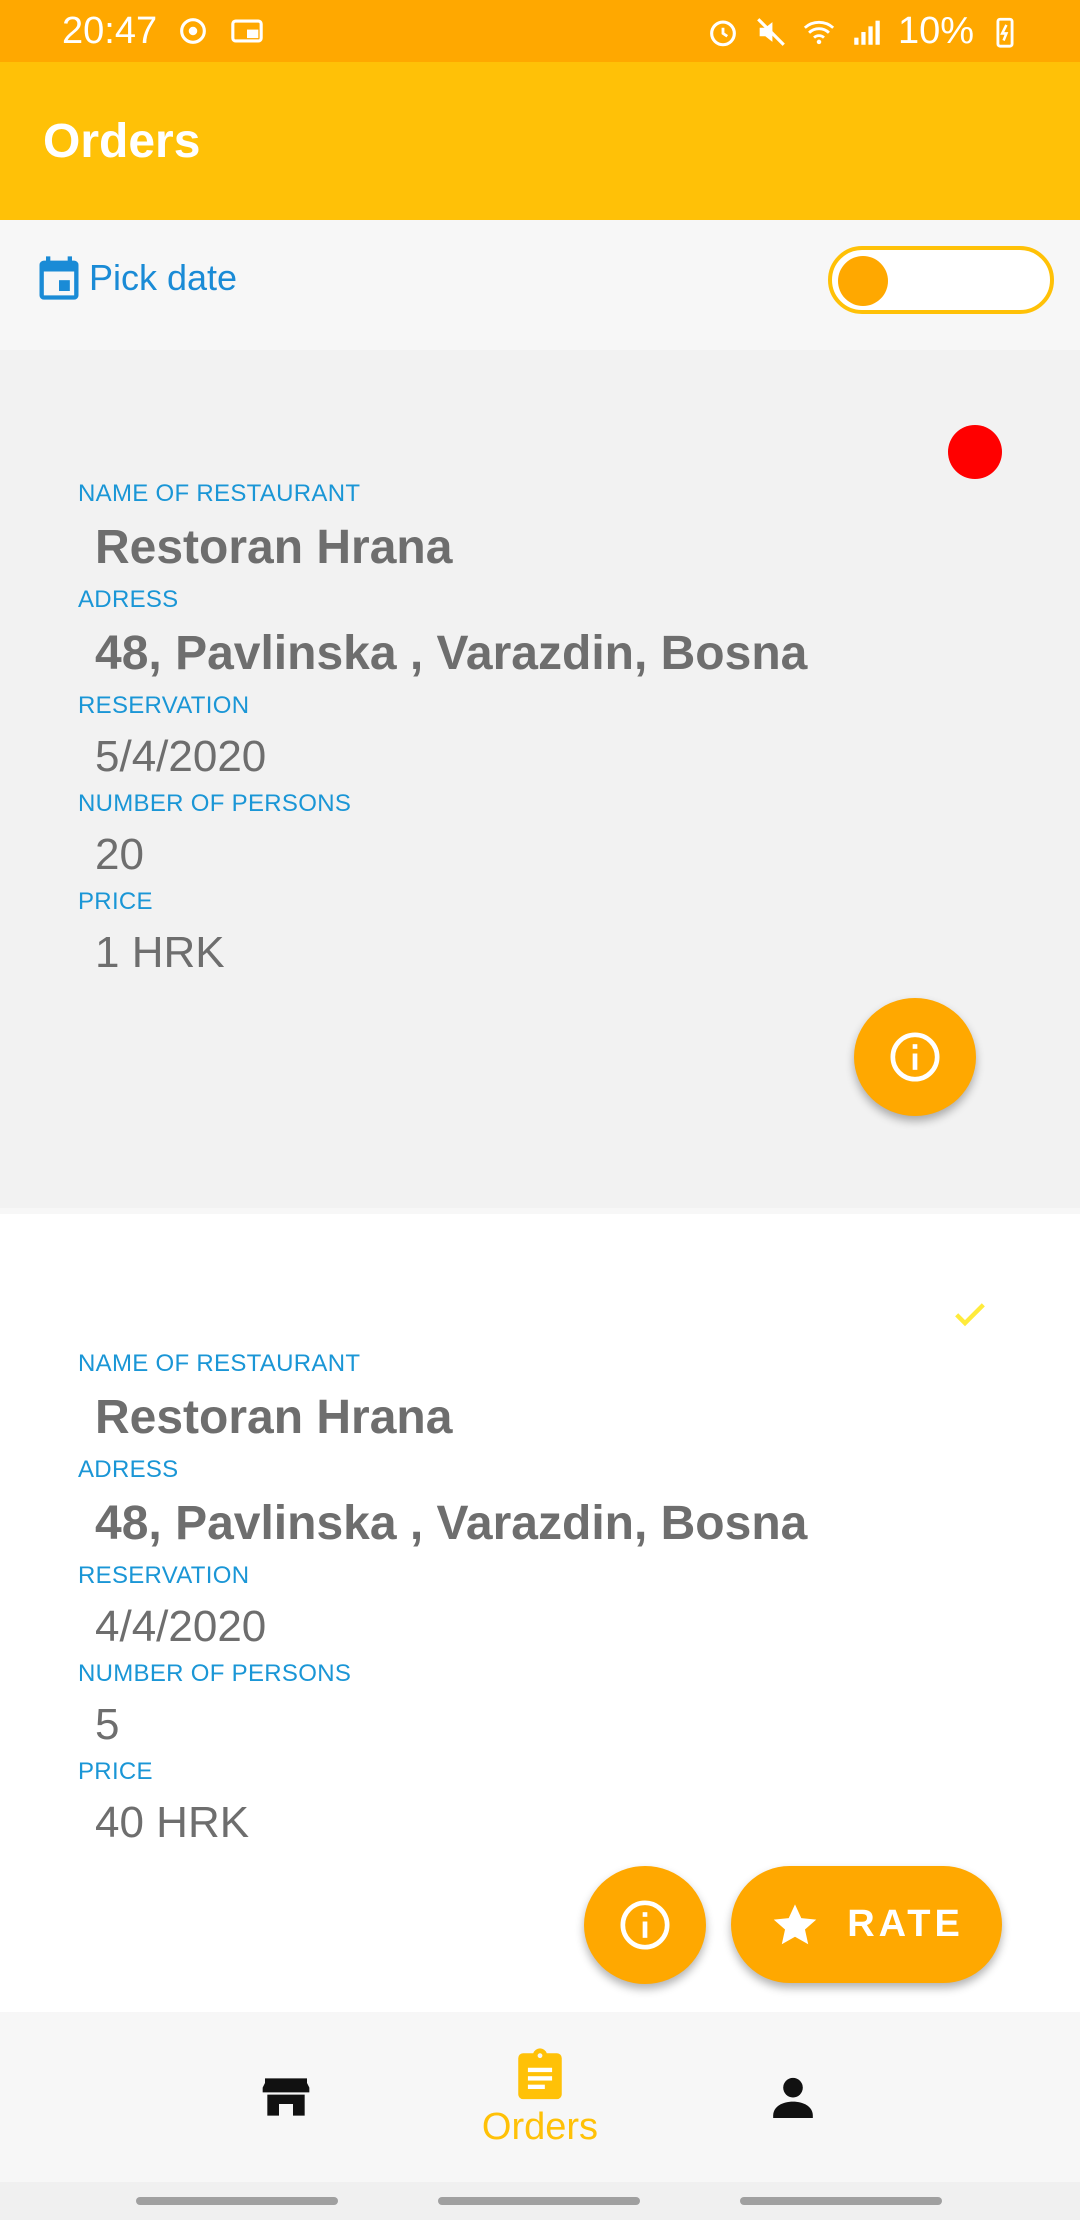  I want to click on rate-button: RATE, so click(866, 1924).